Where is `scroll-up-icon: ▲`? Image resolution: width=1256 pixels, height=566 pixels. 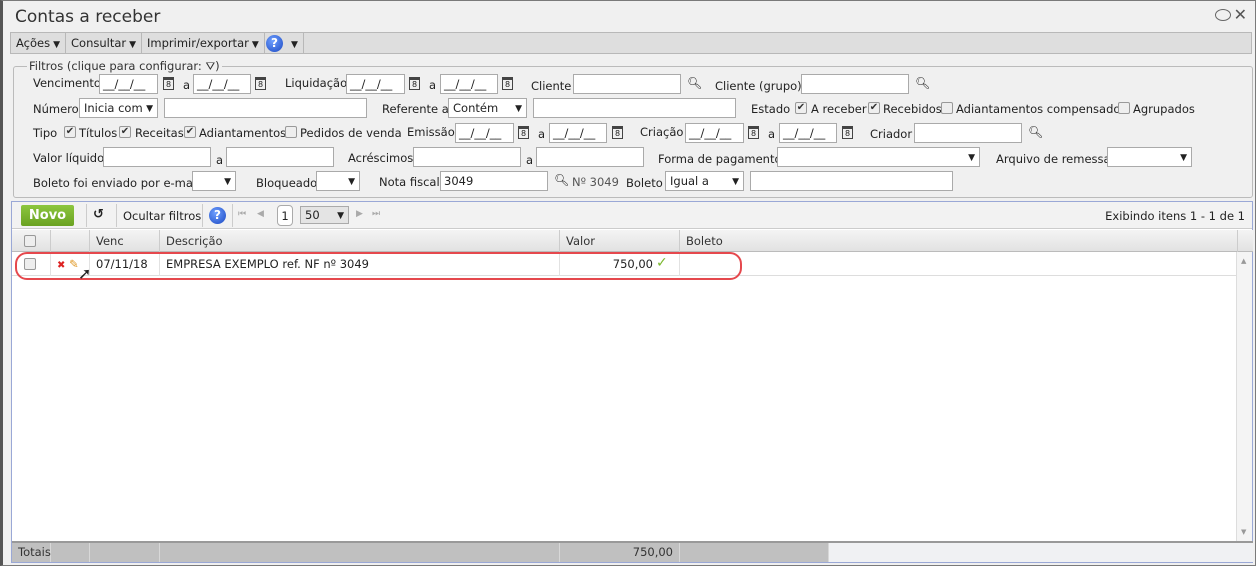
scroll-up-icon: ▲ is located at coordinates (1243, 261).